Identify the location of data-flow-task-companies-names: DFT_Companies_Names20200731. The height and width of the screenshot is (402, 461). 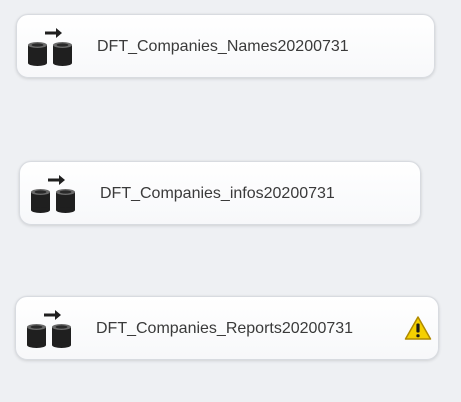
(225, 46).